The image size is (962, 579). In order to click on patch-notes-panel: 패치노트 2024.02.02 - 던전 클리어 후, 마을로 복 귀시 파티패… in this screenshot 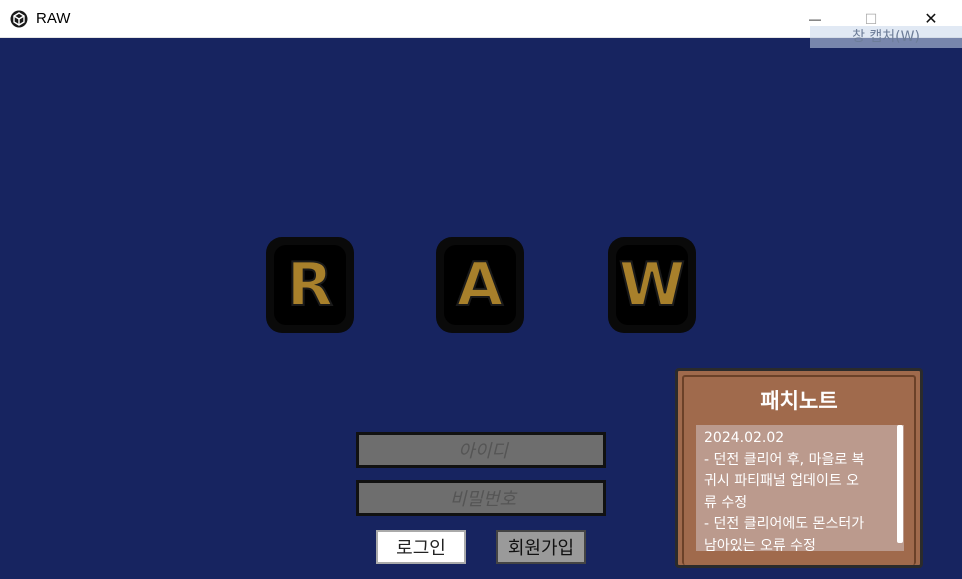, I will do `click(799, 468)`.